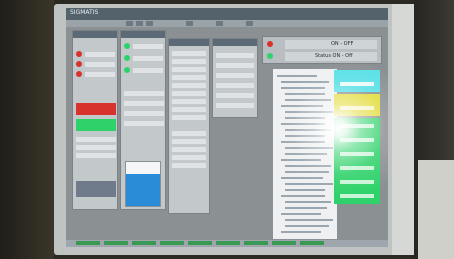 The image size is (454, 259). I want to click on status-box-cyan, so click(357, 81).